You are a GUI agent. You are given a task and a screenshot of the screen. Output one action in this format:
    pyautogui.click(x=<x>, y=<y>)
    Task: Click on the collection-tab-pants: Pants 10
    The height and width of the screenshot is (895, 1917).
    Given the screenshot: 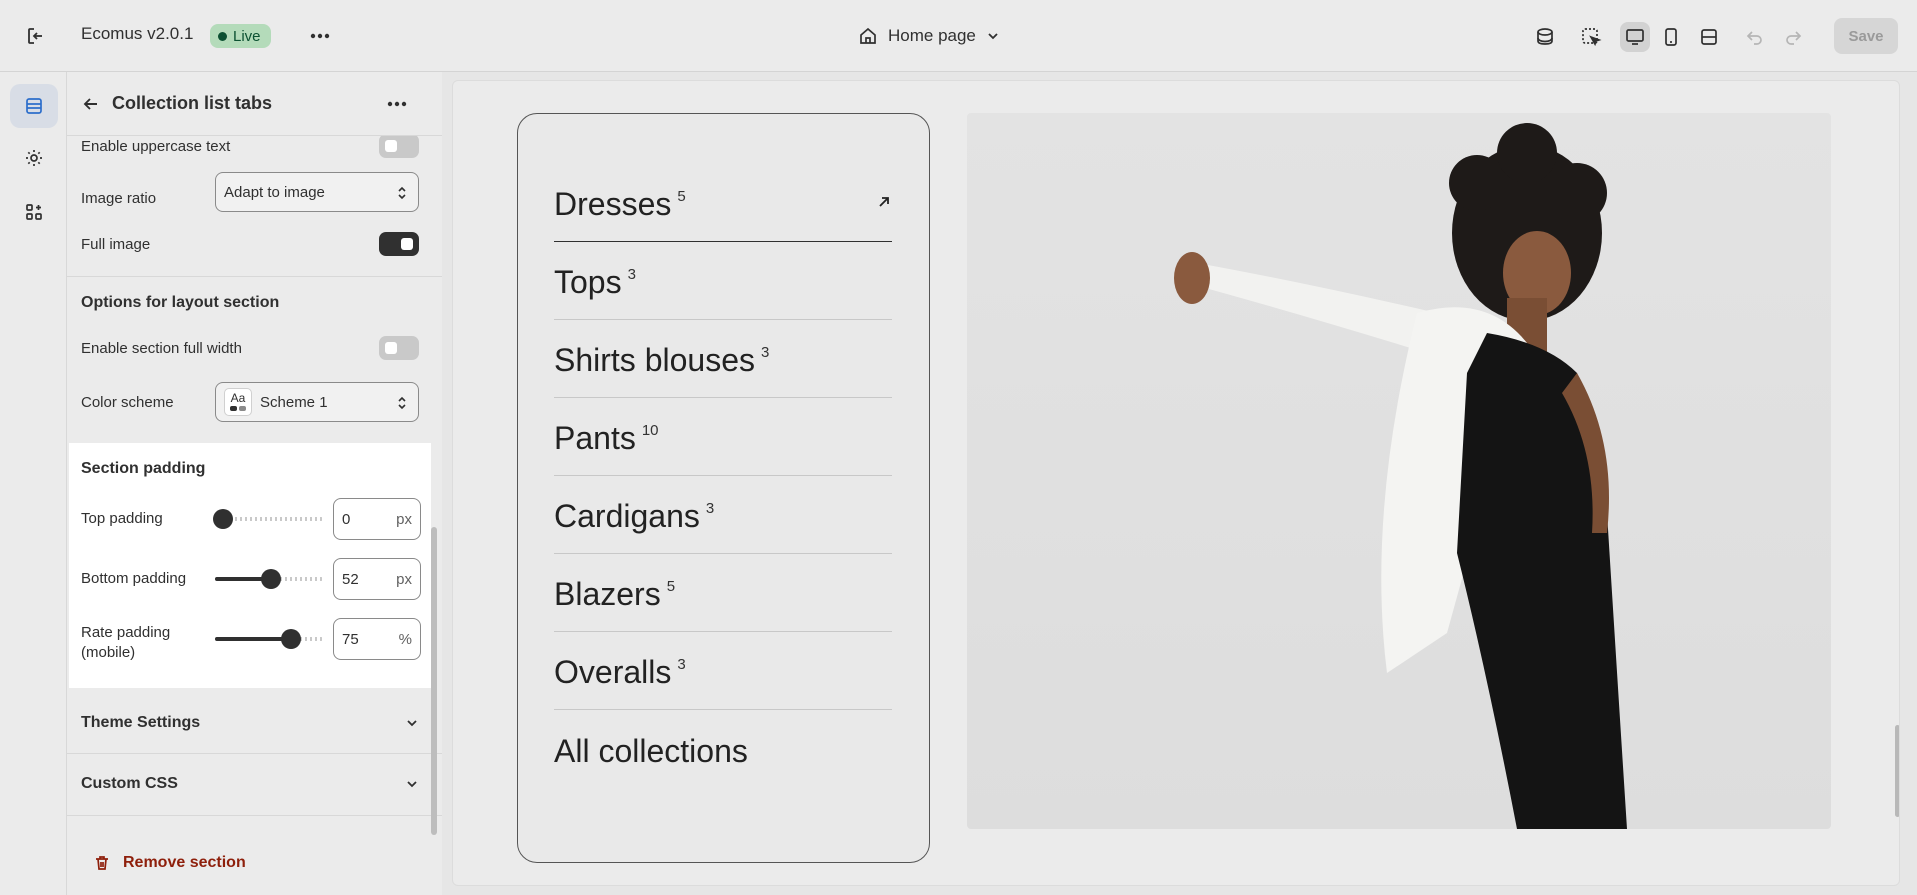 What is the action you would take?
    pyautogui.click(x=723, y=437)
    